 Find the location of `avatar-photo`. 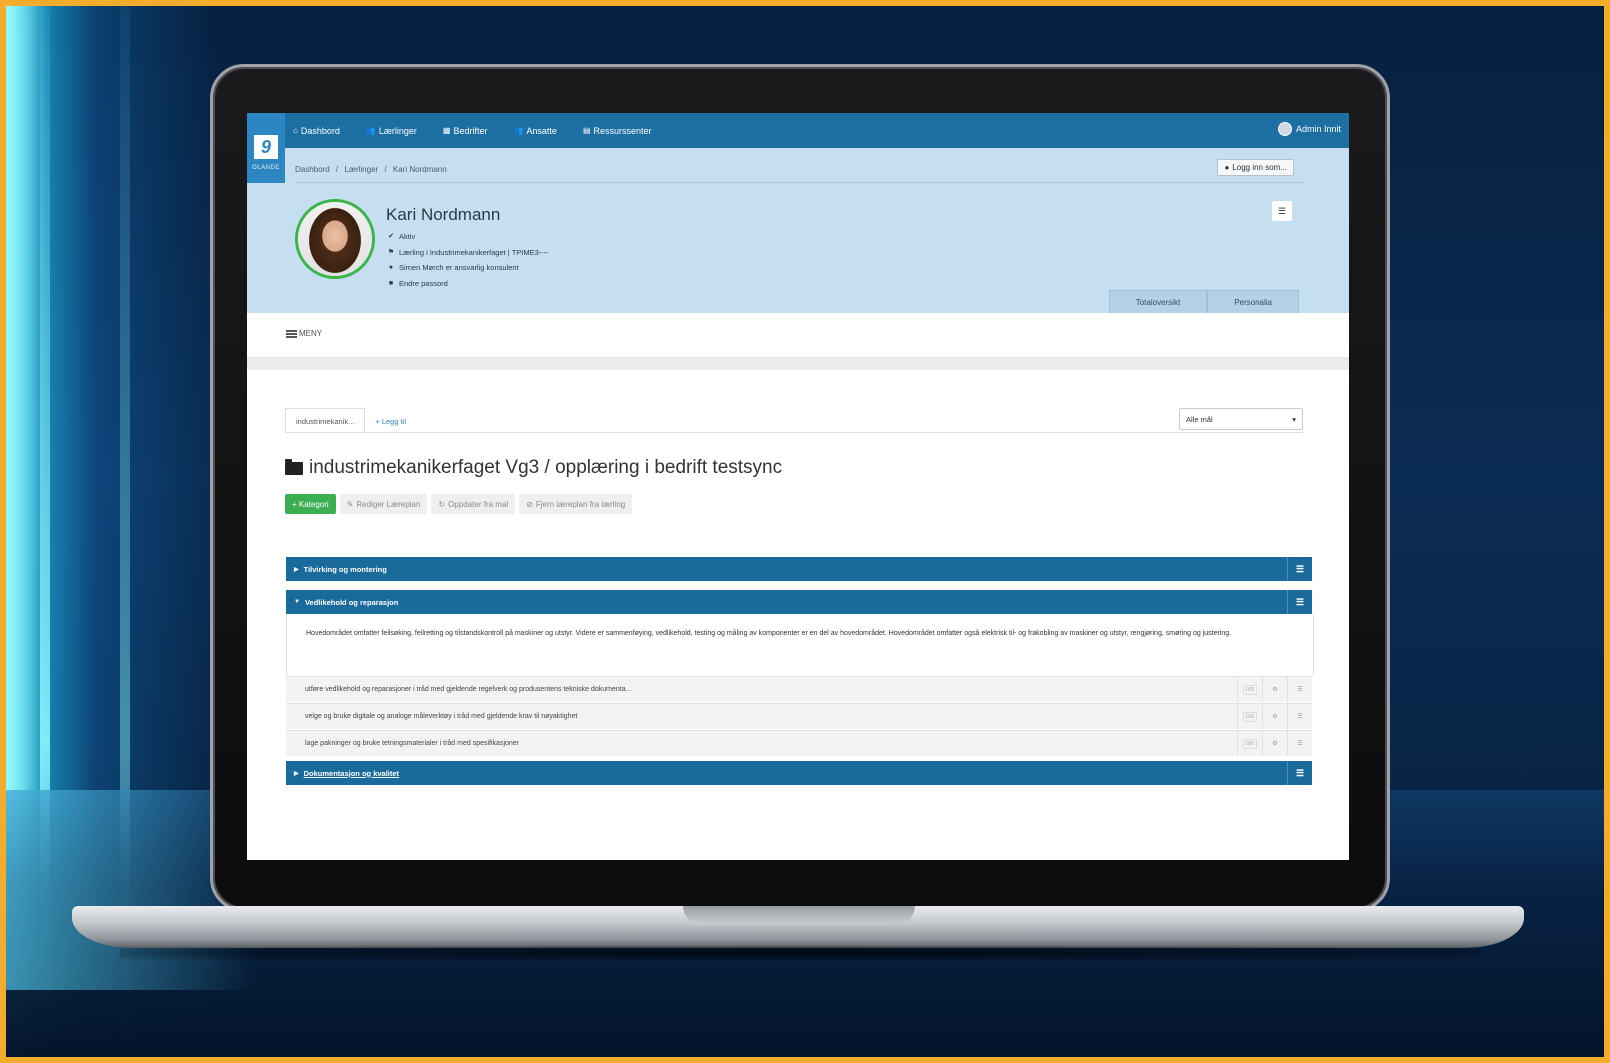

avatar-photo is located at coordinates (335, 239).